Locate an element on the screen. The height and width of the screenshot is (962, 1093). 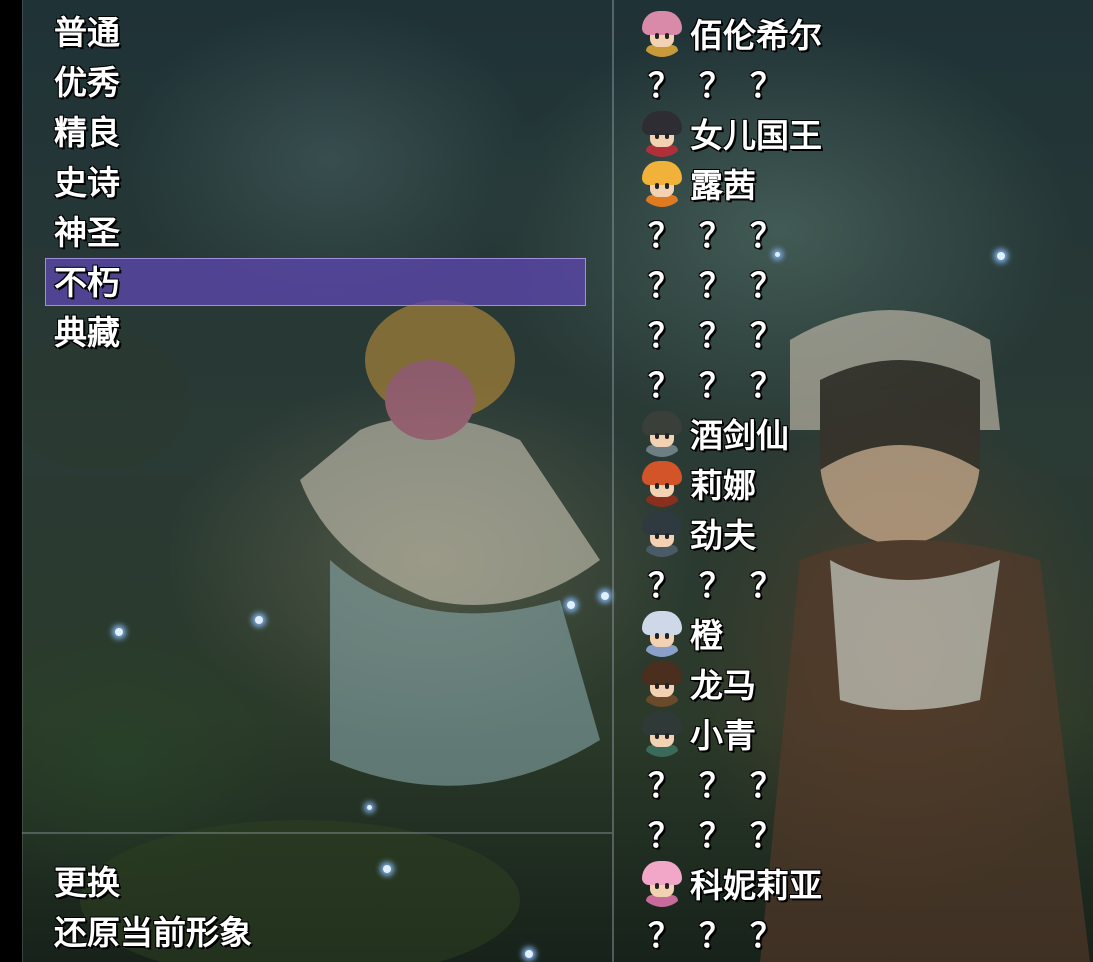
character-name: 龙马 is located at coordinates (723, 685).